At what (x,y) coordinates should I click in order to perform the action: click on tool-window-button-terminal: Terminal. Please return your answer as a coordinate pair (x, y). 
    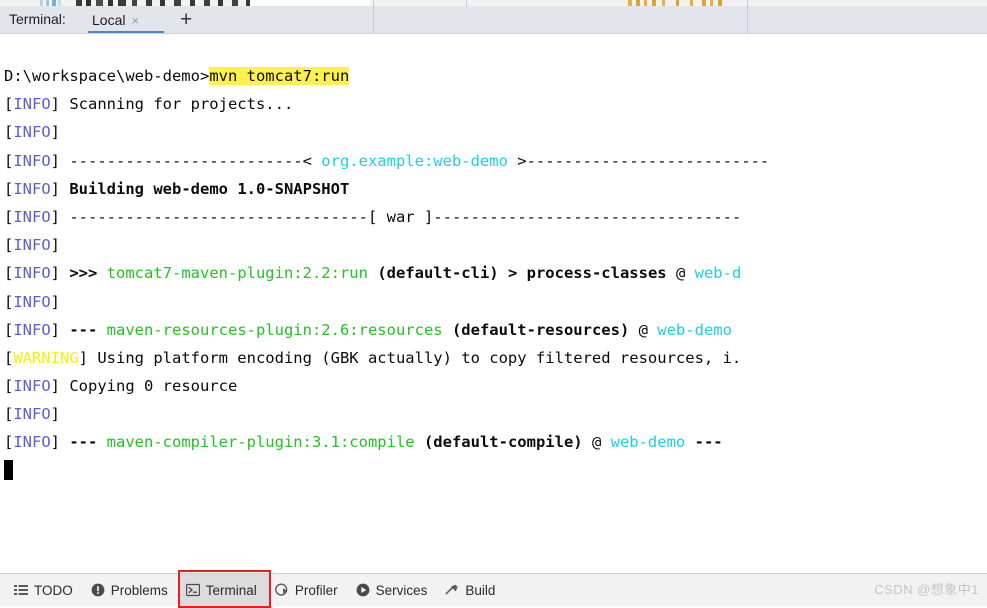
    Looking at the image, I should click on (224, 590).